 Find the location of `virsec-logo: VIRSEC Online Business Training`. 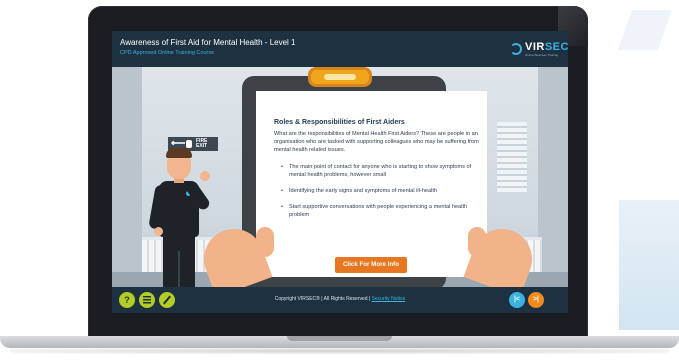

virsec-logo: VIRSEC Online Business Training is located at coordinates (539, 49).